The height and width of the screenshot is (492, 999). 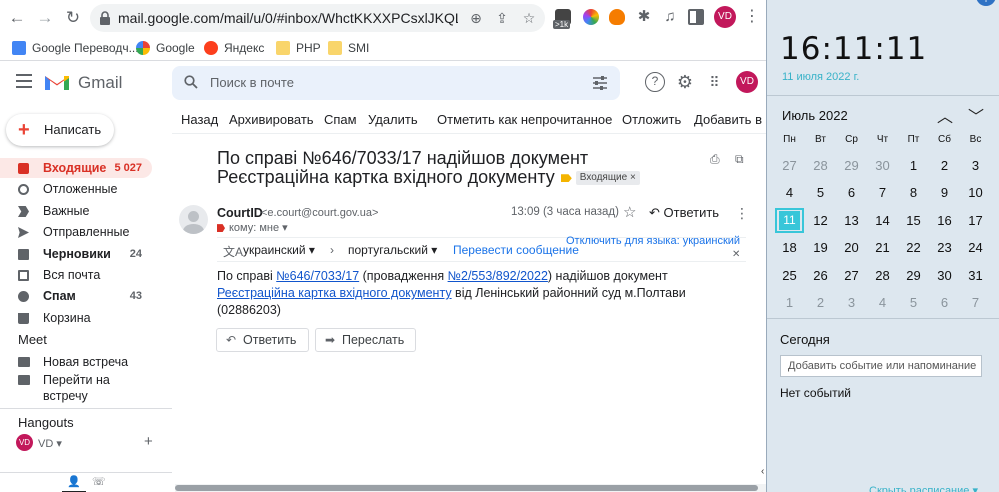 What do you see at coordinates (736, 254) in the screenshot?
I see `close-icon: ✕` at bounding box center [736, 254].